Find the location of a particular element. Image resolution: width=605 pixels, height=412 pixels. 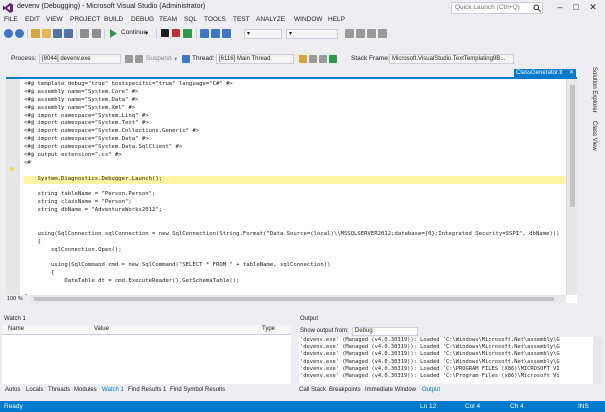

lifecycle-events-icon is located at coordinates (129, 59).